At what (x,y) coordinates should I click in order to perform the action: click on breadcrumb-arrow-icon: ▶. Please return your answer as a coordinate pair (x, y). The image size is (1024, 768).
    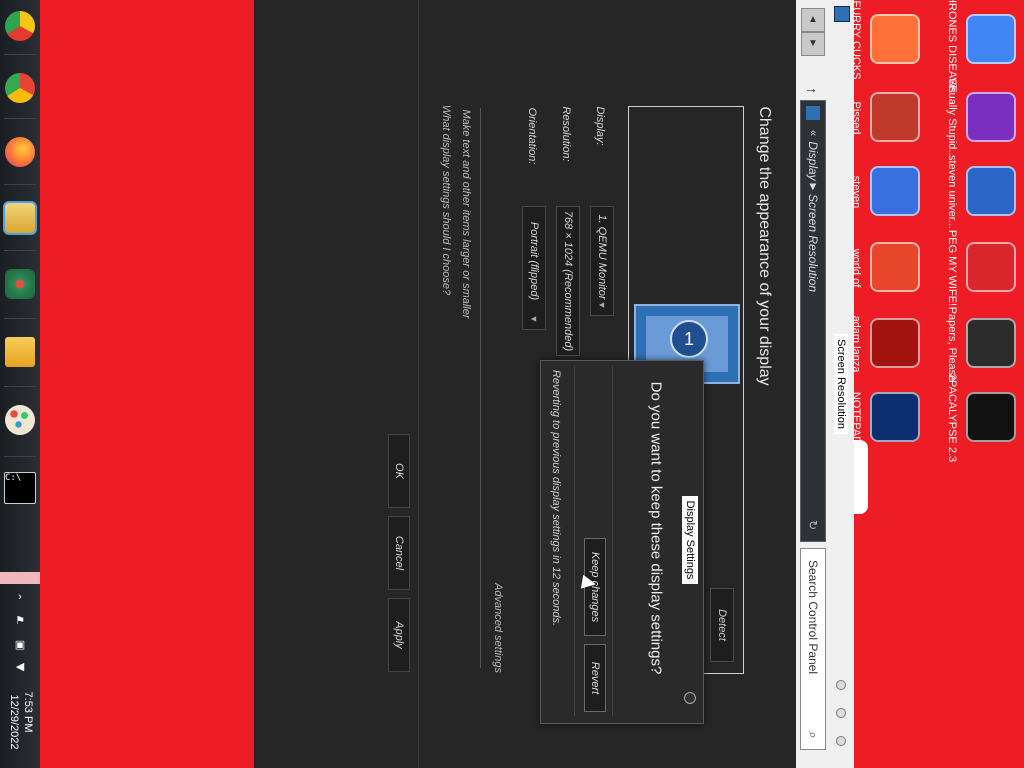
    Looking at the image, I should click on (813, 187).